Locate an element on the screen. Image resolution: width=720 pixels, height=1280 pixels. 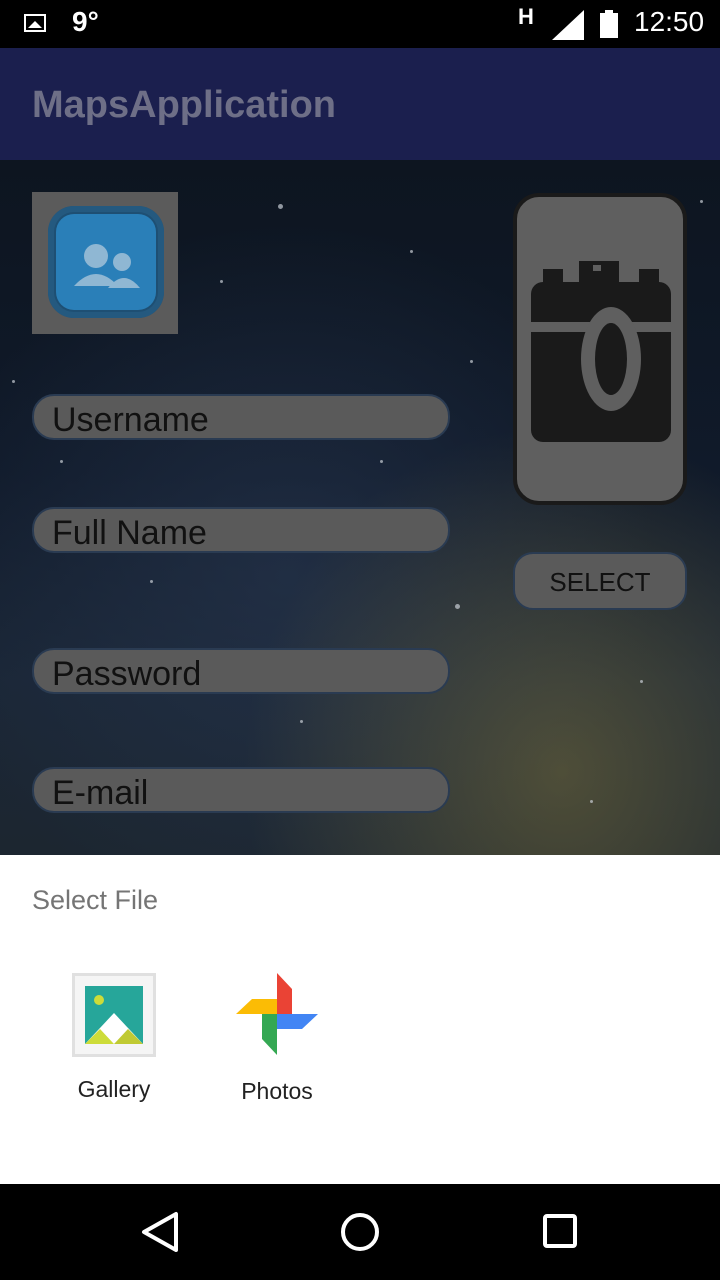
gallery-icon is located at coordinates (114, 1015).